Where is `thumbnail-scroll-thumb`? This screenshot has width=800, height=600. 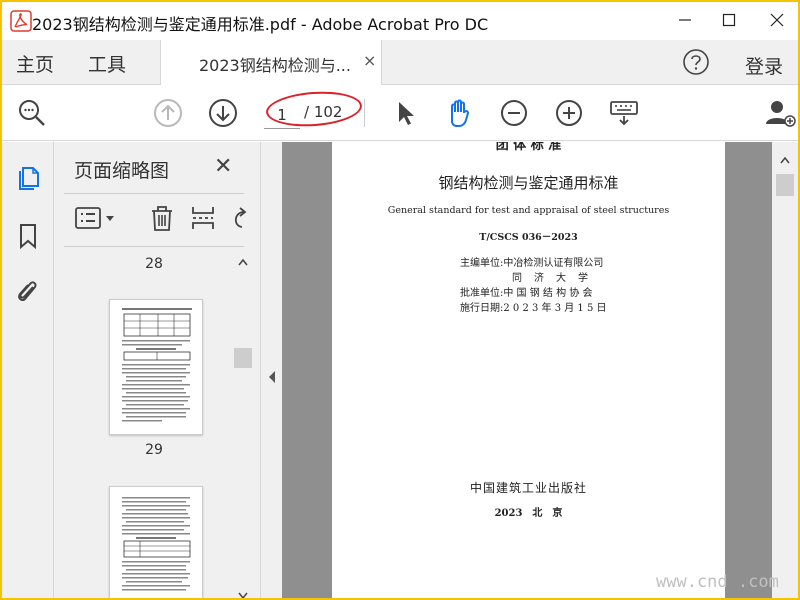
thumbnail-scroll-thumb is located at coordinates (243, 358).